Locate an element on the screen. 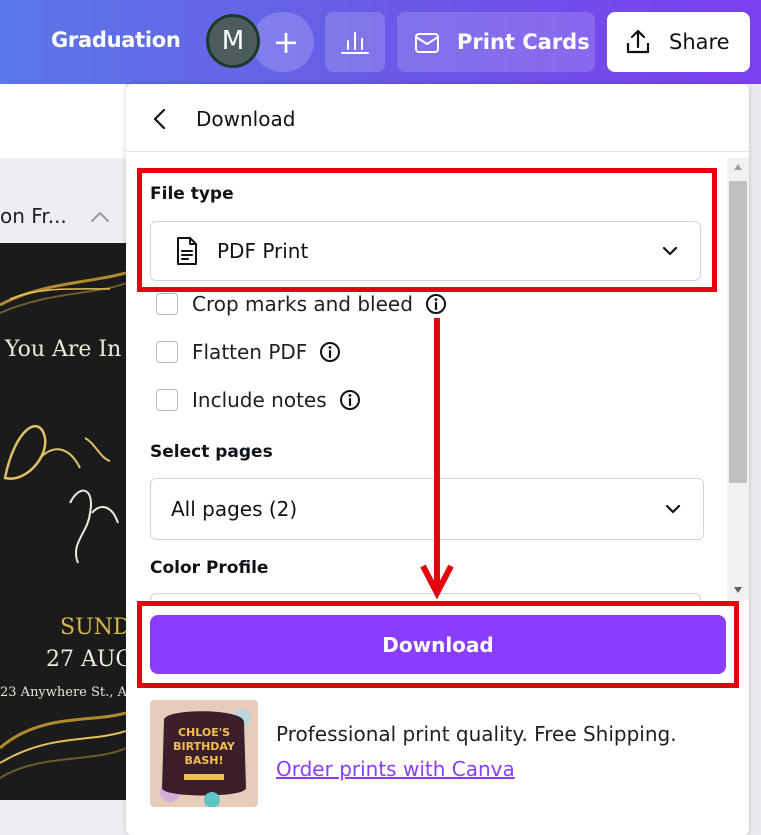 The height and width of the screenshot is (835, 761). bar-chart-icon is located at coordinates (355, 43).